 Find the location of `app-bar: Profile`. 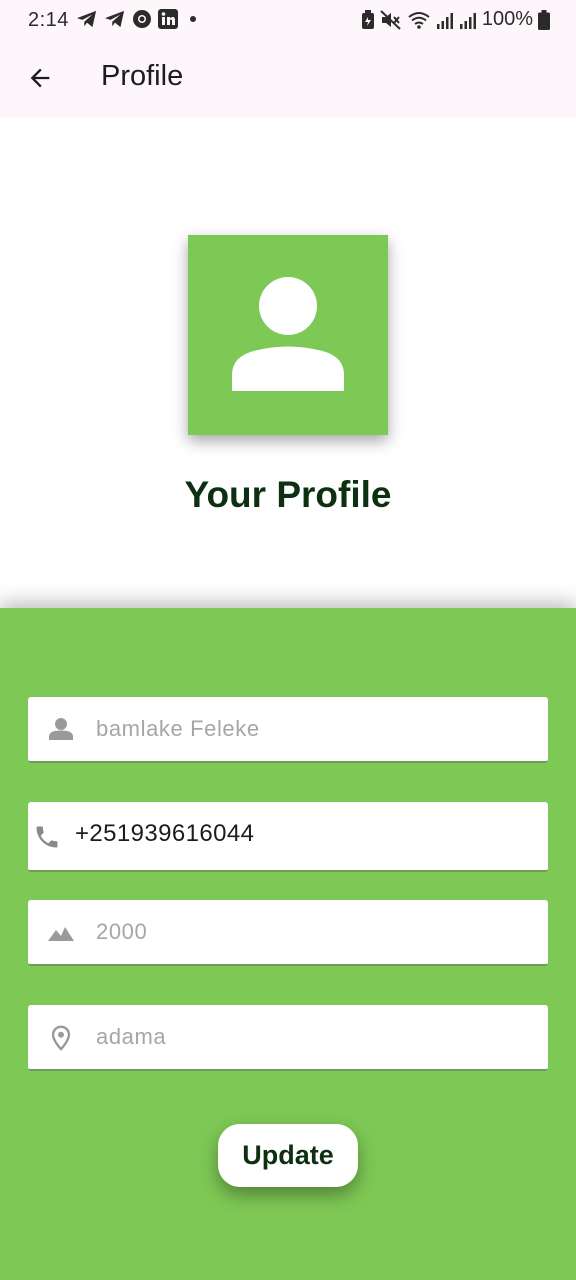

app-bar: Profile is located at coordinates (288, 79).